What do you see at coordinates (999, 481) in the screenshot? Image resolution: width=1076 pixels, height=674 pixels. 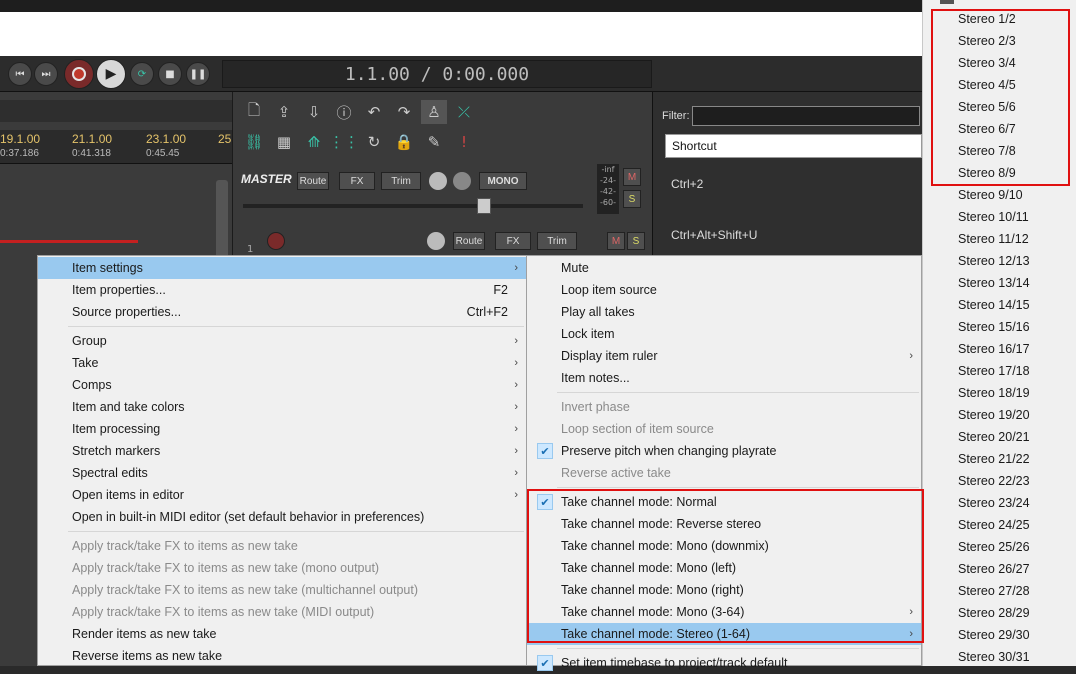 I see `stereo-channel-item: Stereo 22/23` at bounding box center [999, 481].